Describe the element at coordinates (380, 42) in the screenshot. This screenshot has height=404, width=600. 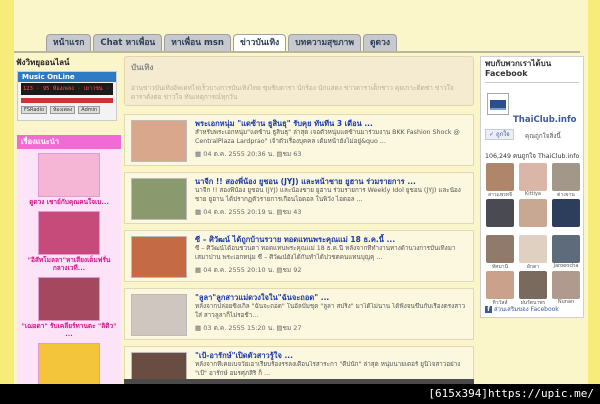
I see `tab-horoscope: ดูดวง` at that location.